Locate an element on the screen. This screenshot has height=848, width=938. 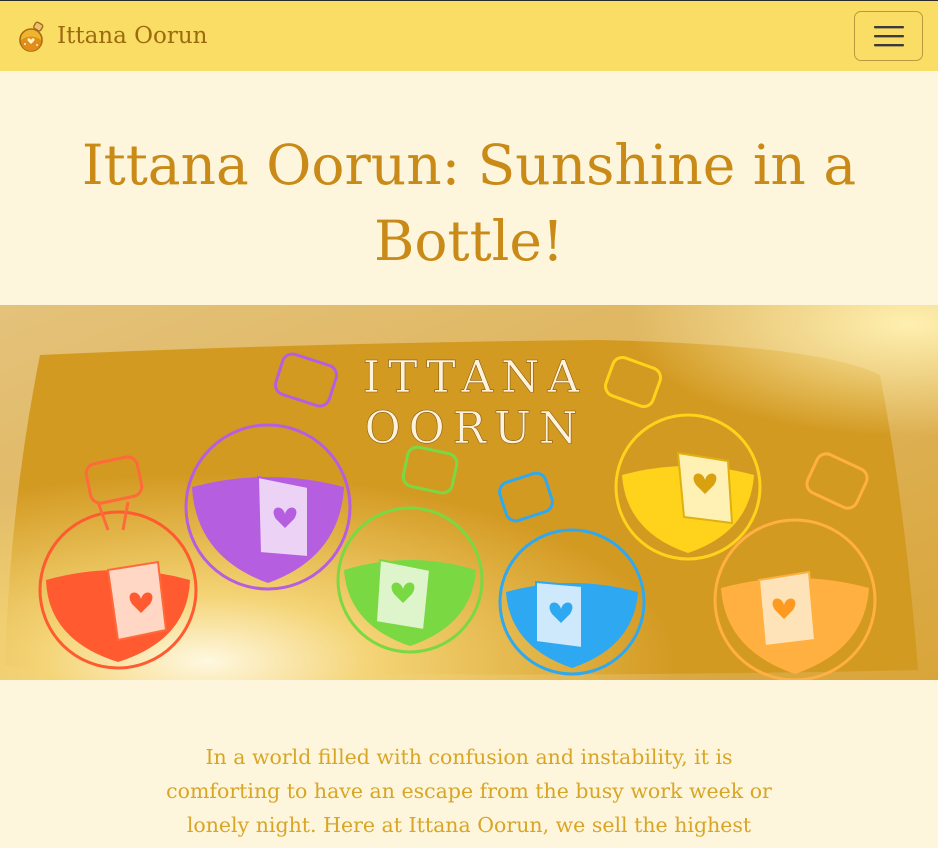
navbar-toggle-button is located at coordinates (888, 36).